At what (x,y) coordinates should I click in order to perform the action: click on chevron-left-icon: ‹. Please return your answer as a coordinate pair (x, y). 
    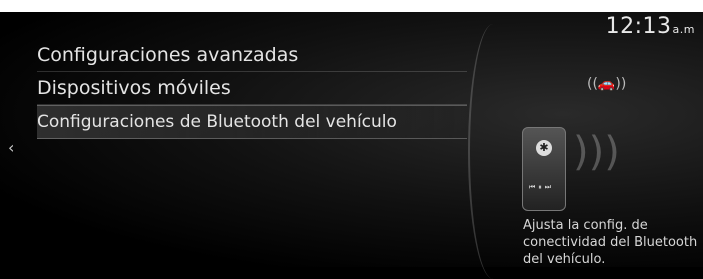
    Looking at the image, I should click on (11, 147).